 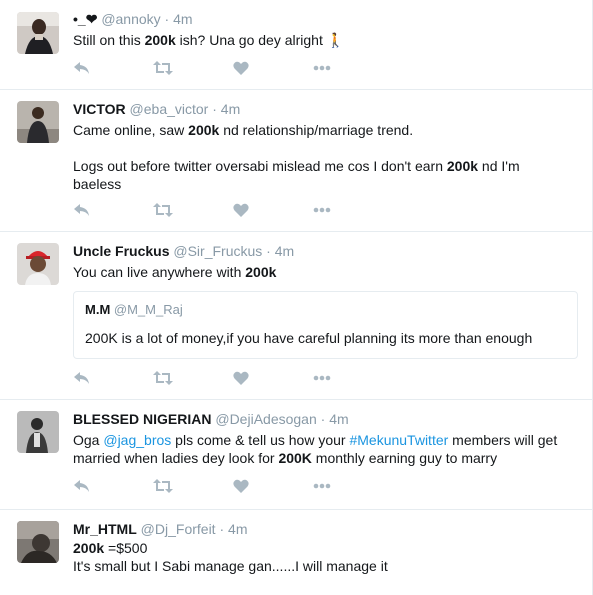 I want to click on display-name: M.M, so click(x=98, y=309).